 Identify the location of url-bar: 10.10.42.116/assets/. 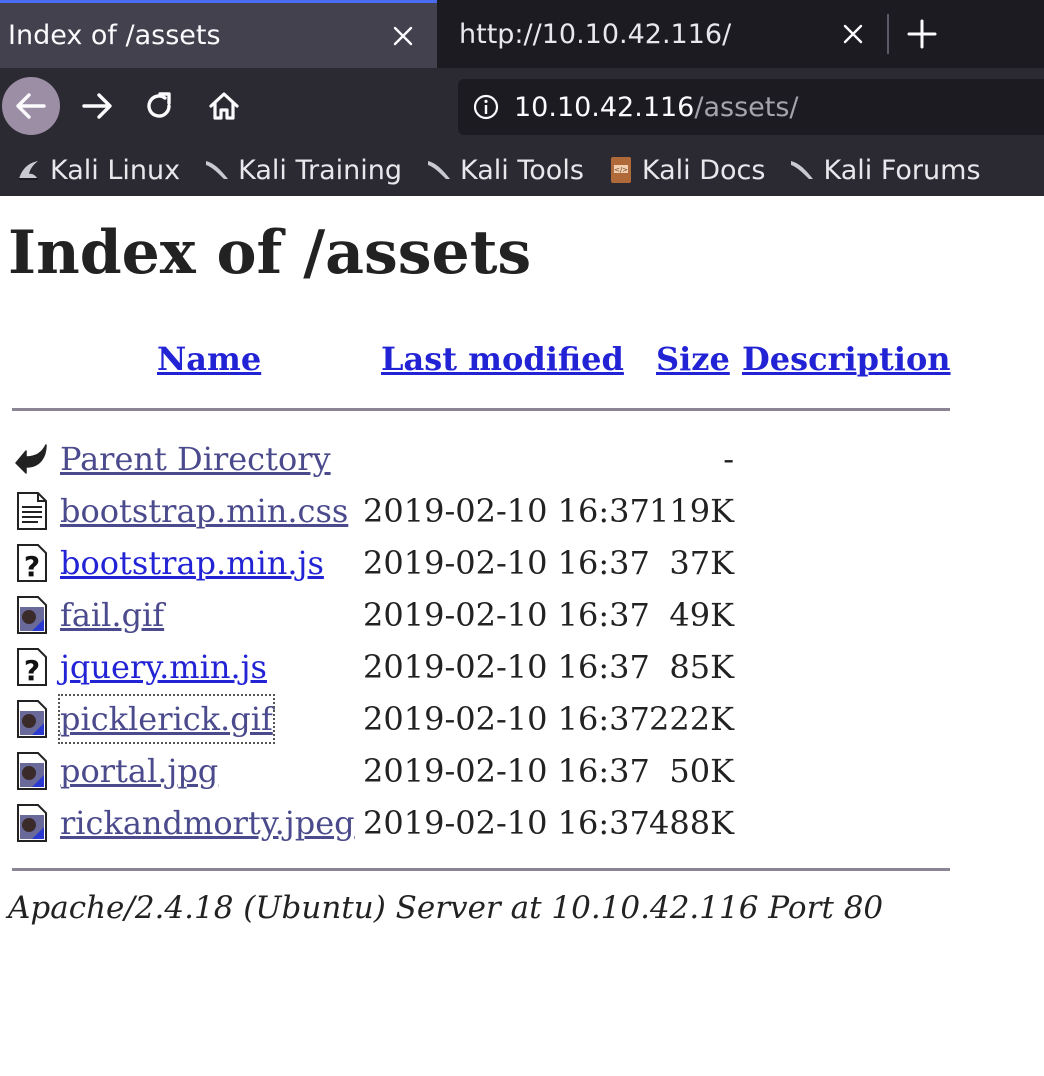
(751, 107).